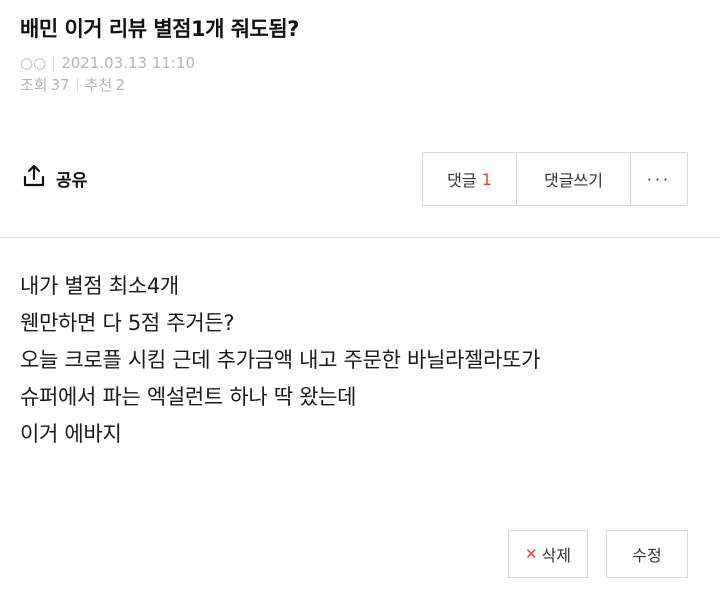 Image resolution: width=720 pixels, height=602 pixels. Describe the element at coordinates (34, 178) in the screenshot. I see `share-icon` at that location.